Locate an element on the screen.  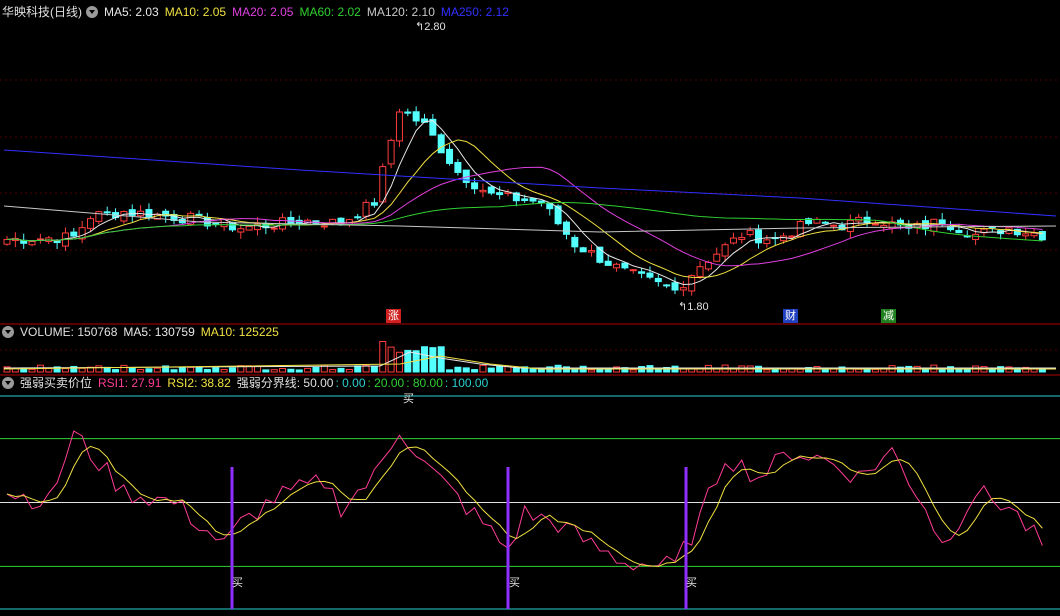
price-low-label: ↰1.80 is located at coordinates (693, 307).